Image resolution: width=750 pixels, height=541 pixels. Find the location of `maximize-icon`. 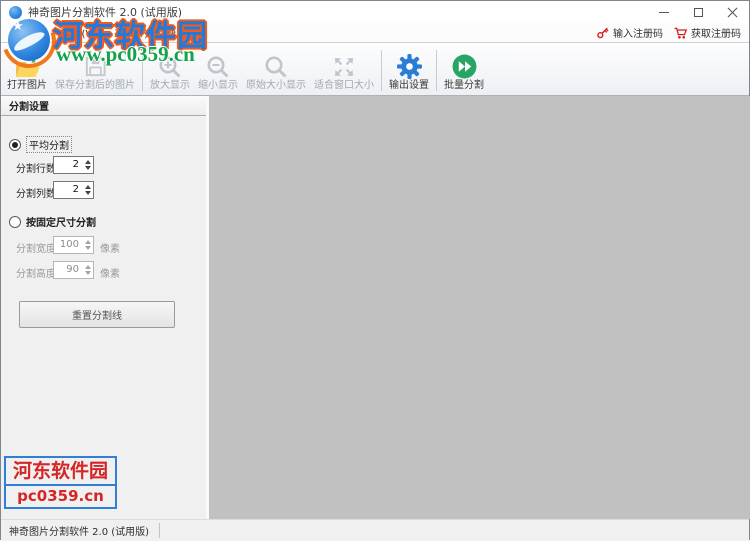

maximize-icon is located at coordinates (698, 12).